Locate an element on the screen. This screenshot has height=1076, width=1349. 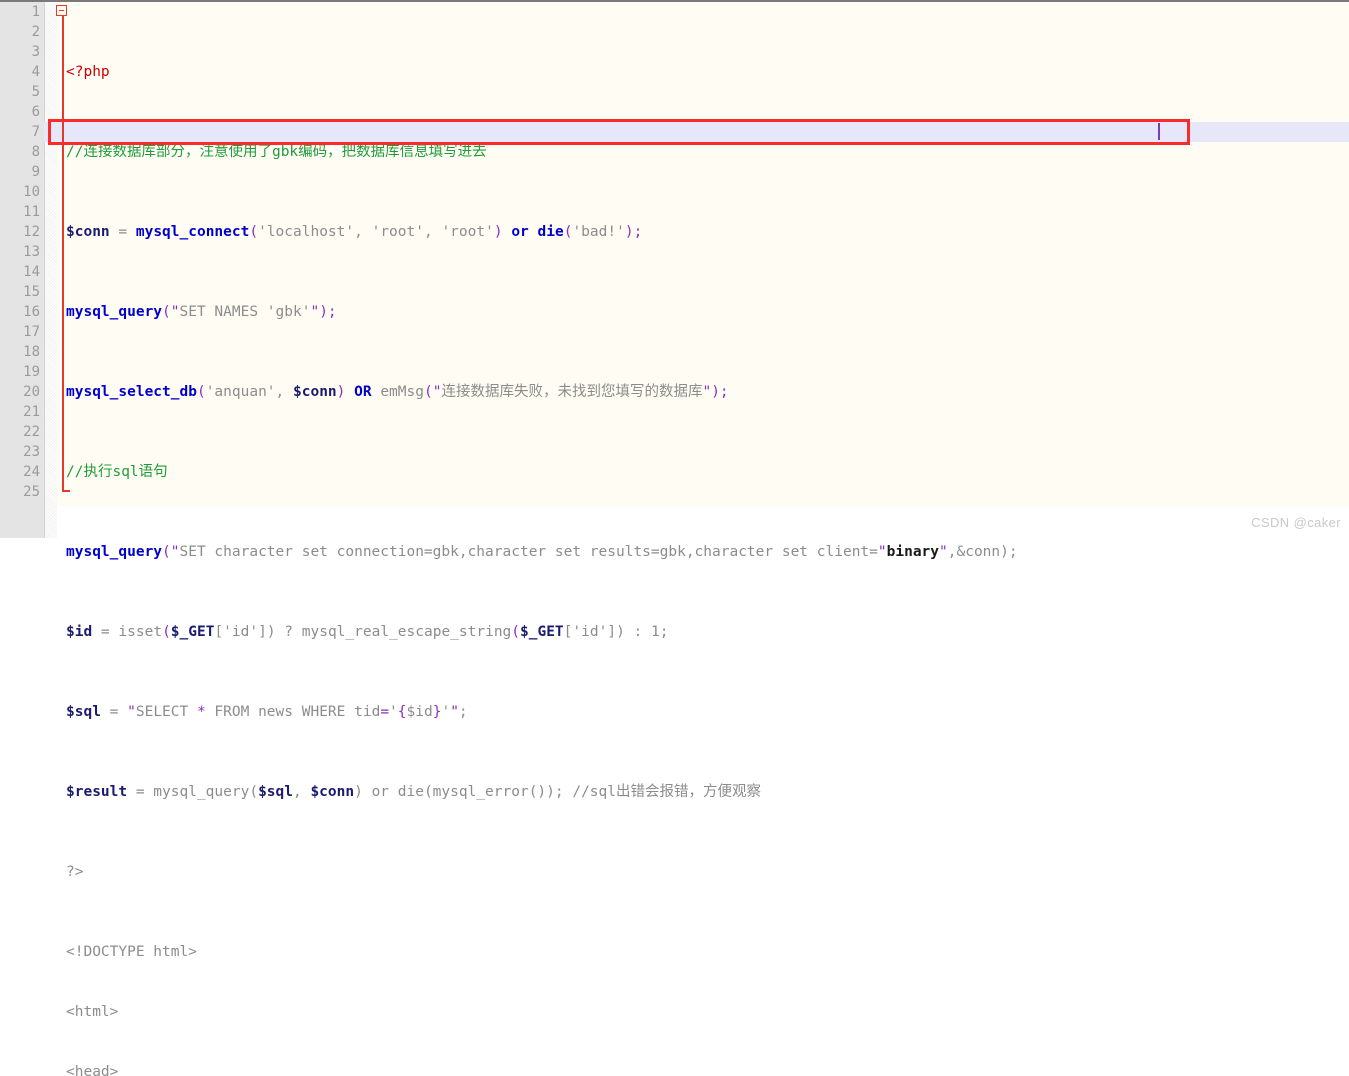
line-number: 6 is located at coordinates (35, 112).